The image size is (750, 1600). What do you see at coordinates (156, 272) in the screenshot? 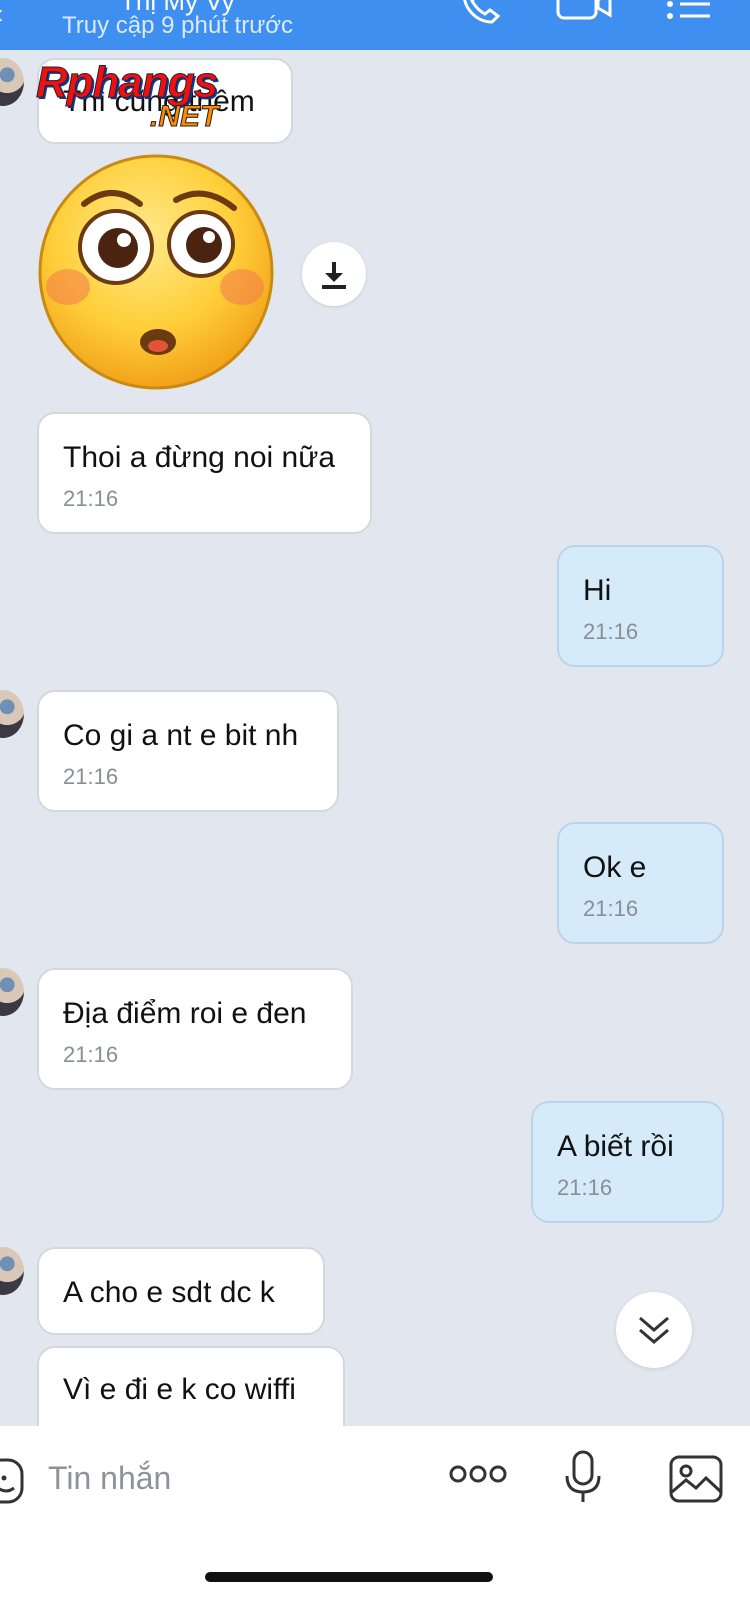
I see `flushed-face-emoji-sticker` at bounding box center [156, 272].